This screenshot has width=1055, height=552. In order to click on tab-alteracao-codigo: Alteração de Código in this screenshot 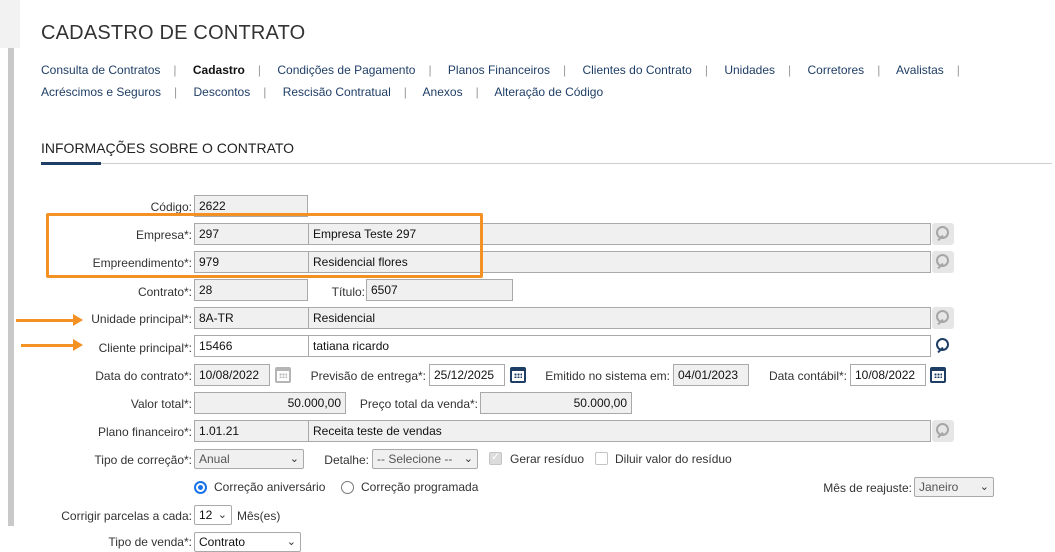, I will do `click(548, 92)`.